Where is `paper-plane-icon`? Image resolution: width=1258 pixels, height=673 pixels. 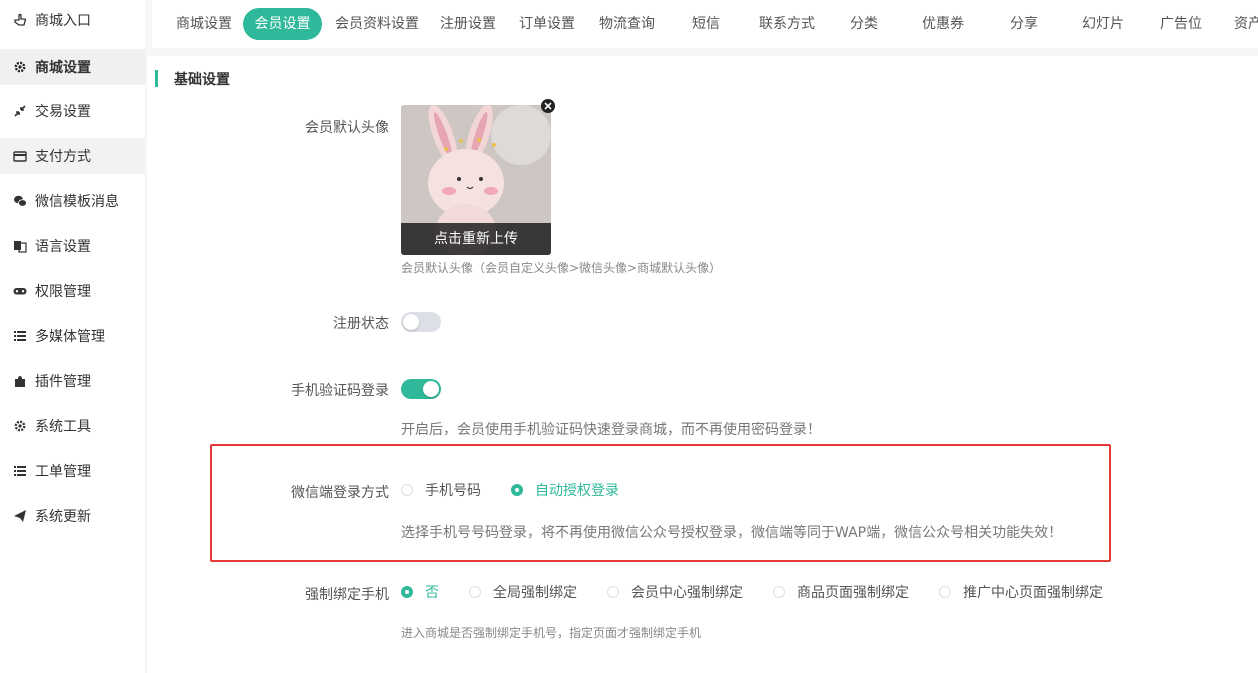 paper-plane-icon is located at coordinates (20, 516).